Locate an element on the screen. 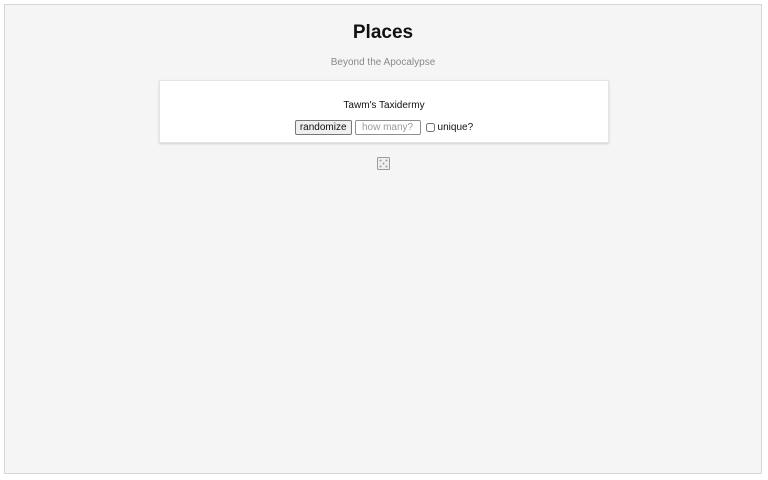 The width and height of the screenshot is (768, 480). randomize-button: randomize is located at coordinates (323, 127).